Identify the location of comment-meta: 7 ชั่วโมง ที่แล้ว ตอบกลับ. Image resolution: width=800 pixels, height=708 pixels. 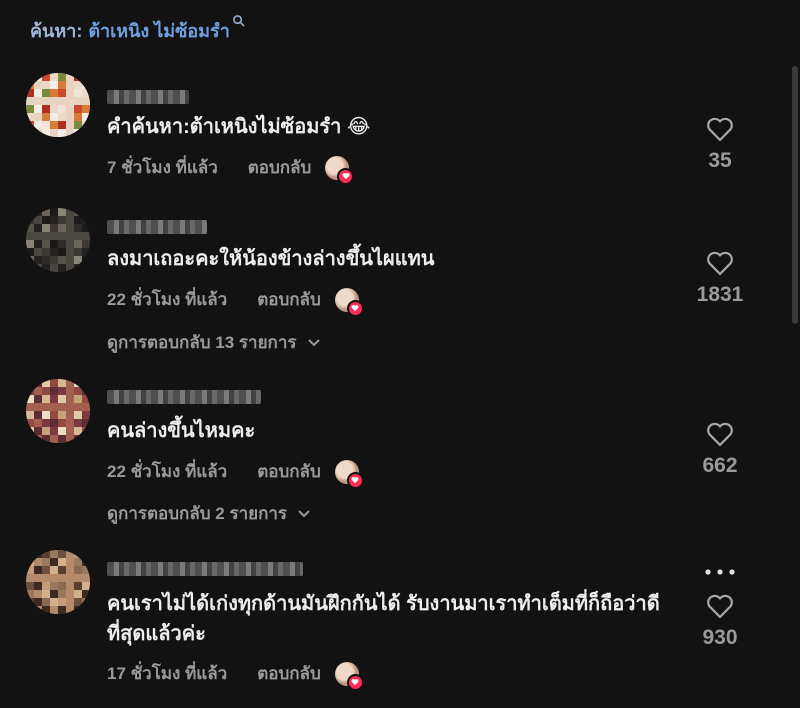
(231, 169).